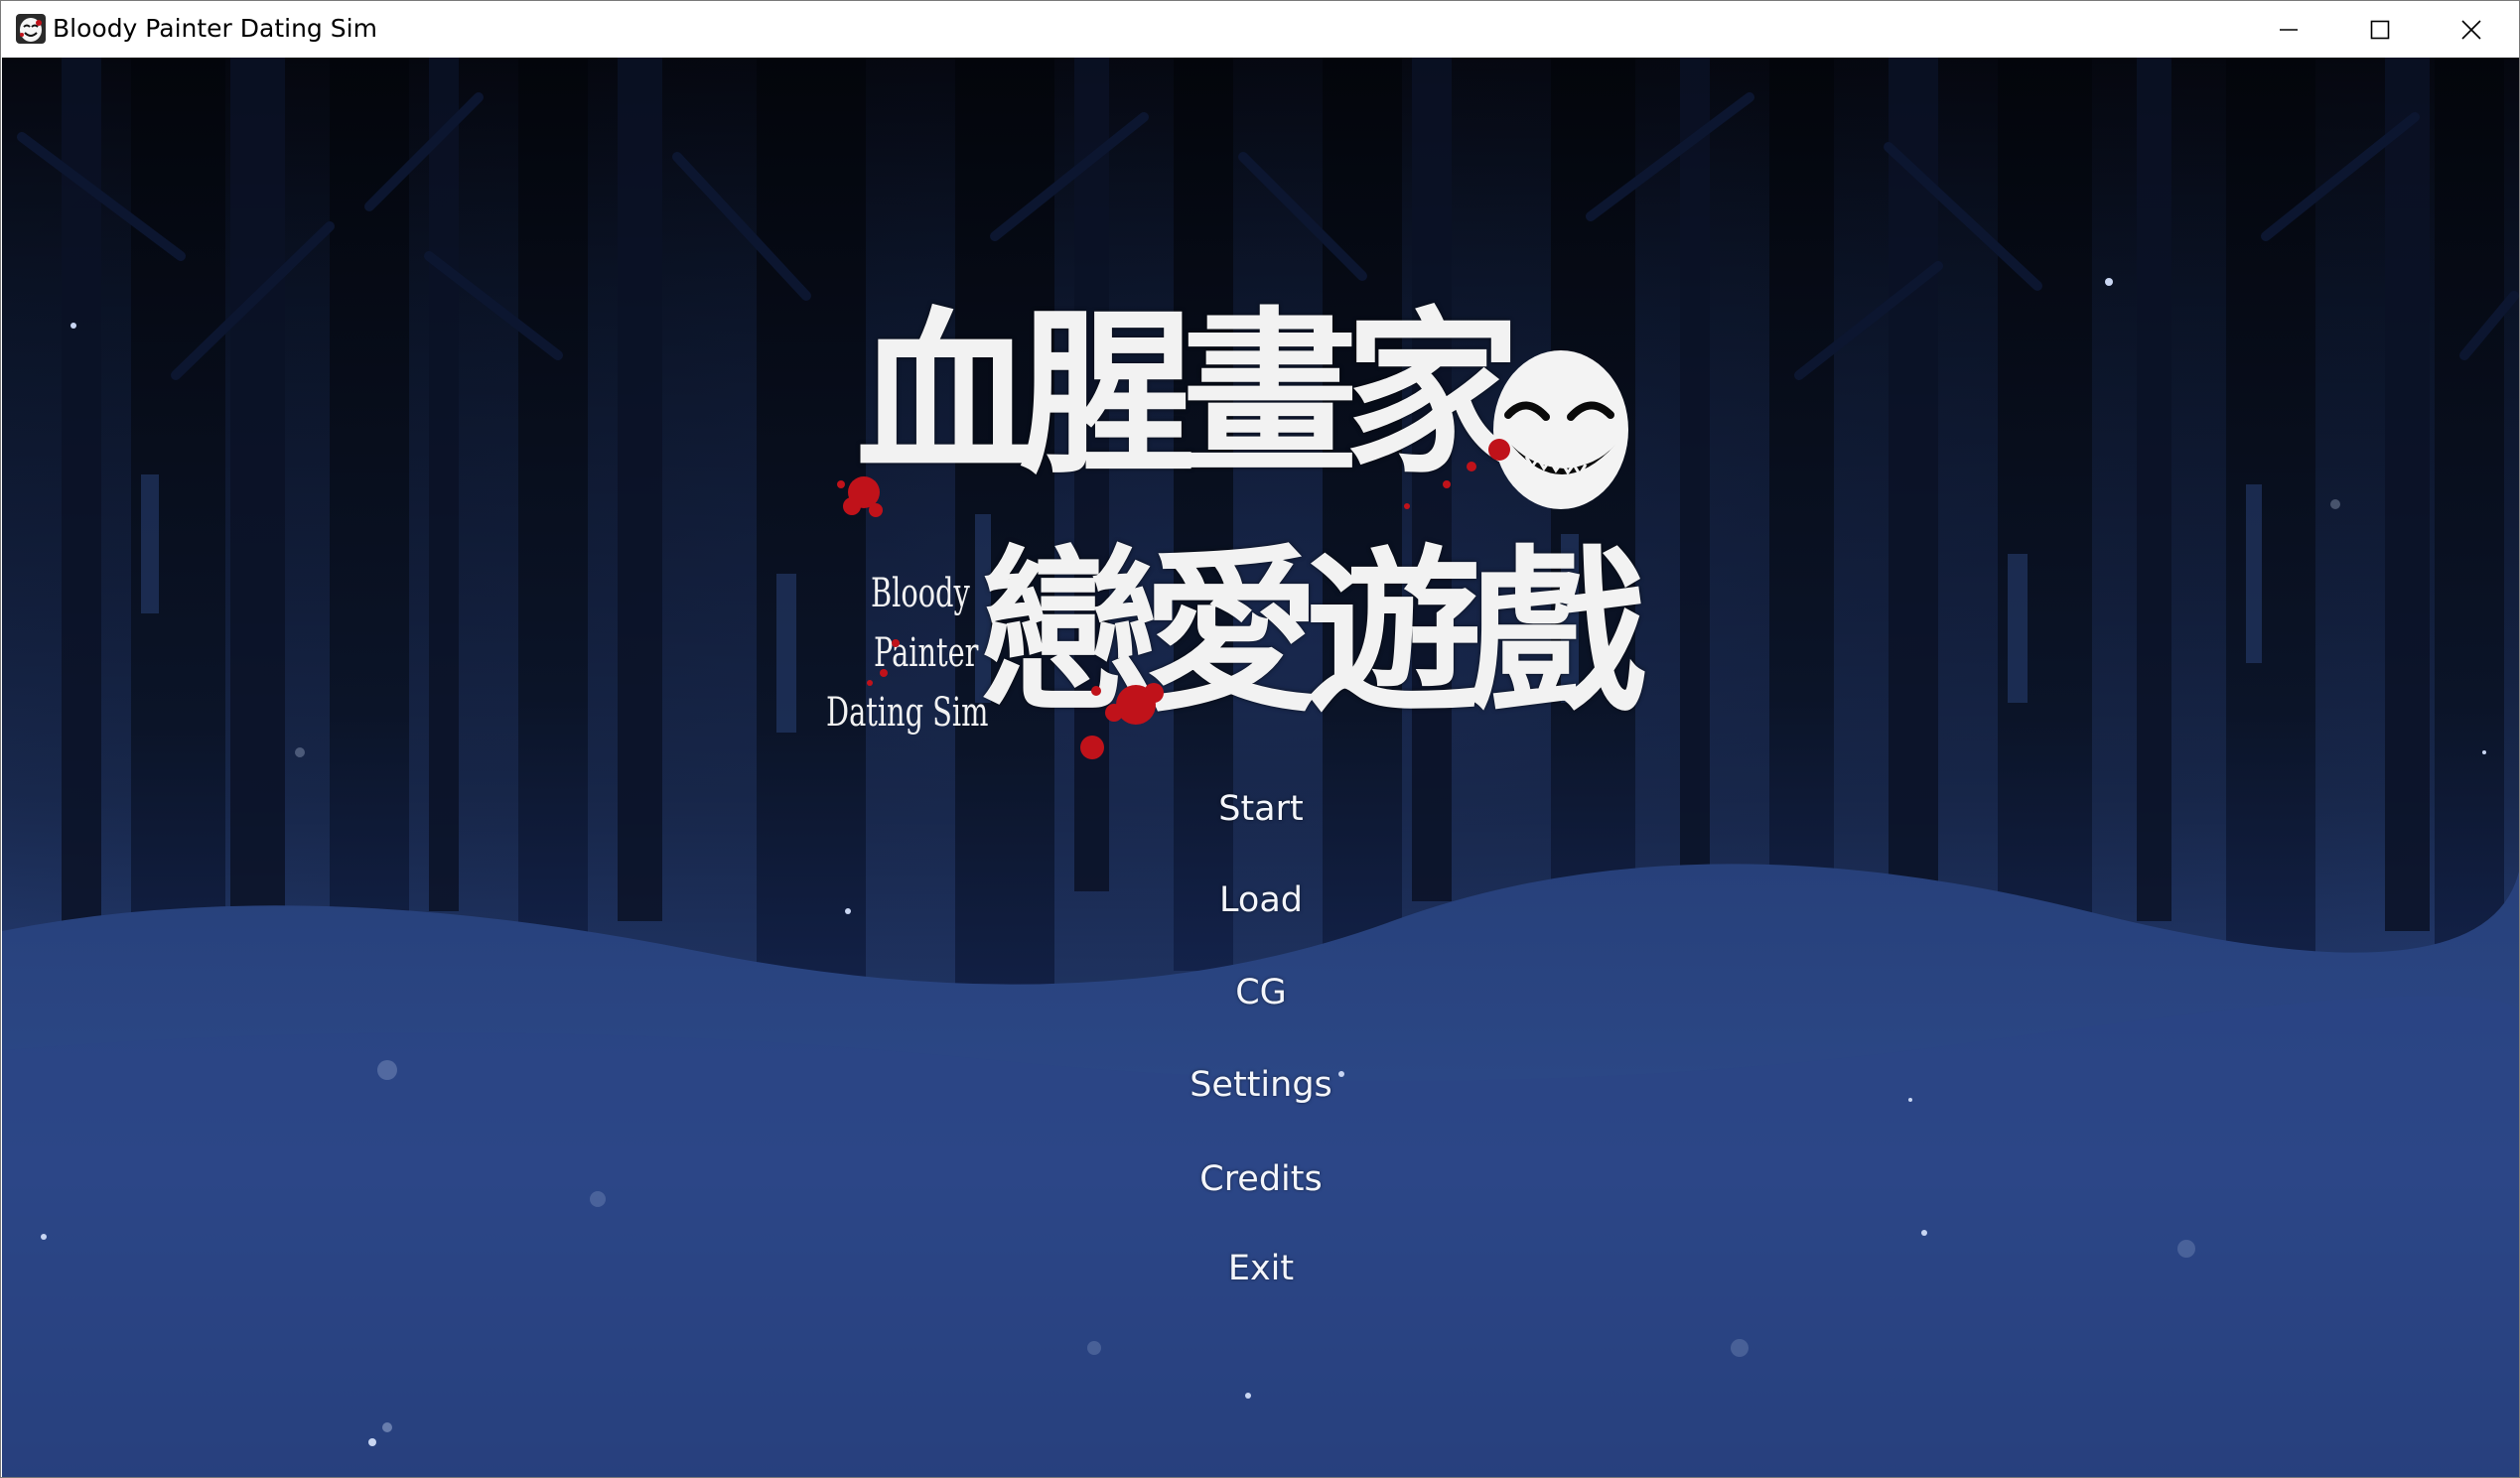 This screenshot has width=2520, height=1478. What do you see at coordinates (1261, 993) in the screenshot?
I see `menu-cg-button: CG` at bounding box center [1261, 993].